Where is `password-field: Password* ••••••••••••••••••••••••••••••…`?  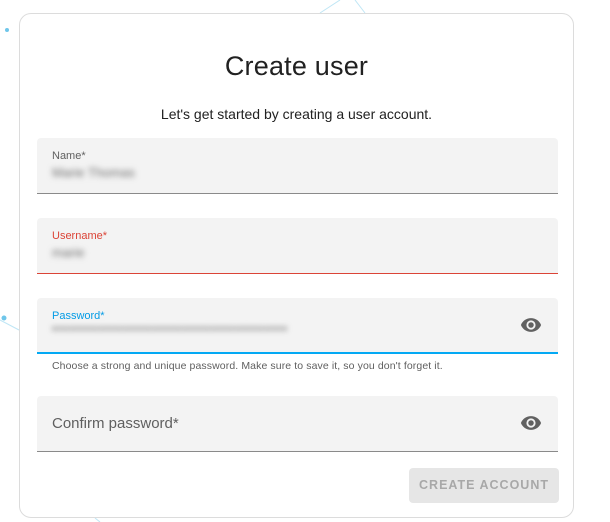
password-field: Password* ••••••••••••••••••••••••••••••… is located at coordinates (297, 326).